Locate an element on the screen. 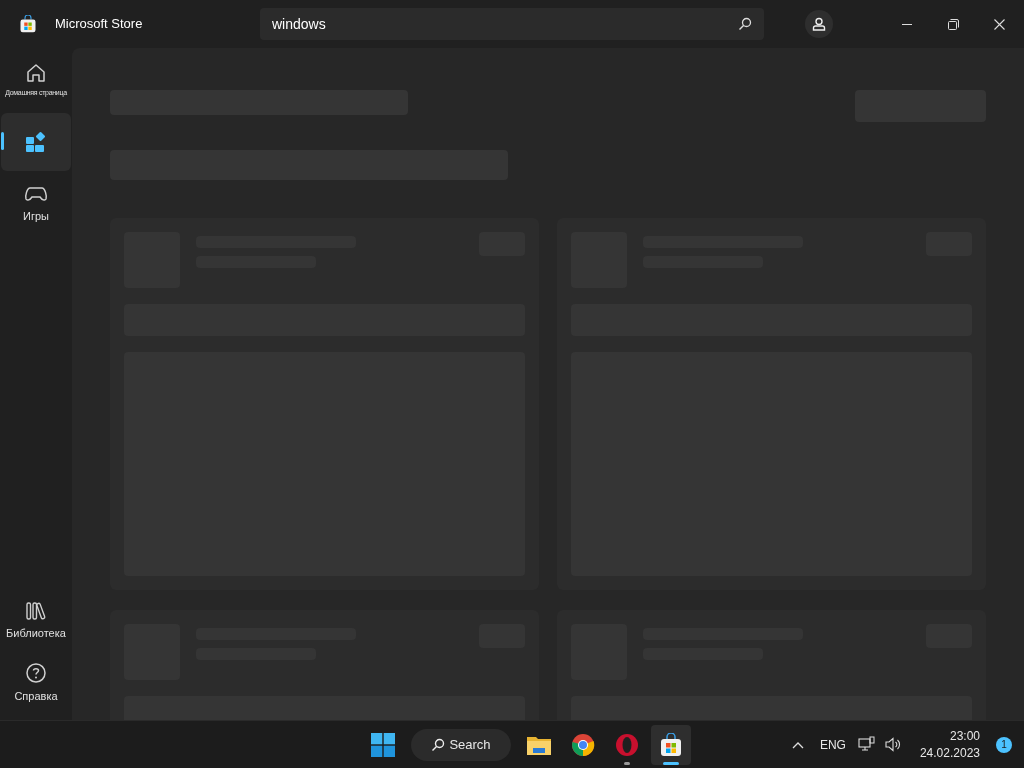 This screenshot has width=1024, height=768. chevron-up-icon is located at coordinates (797, 744).